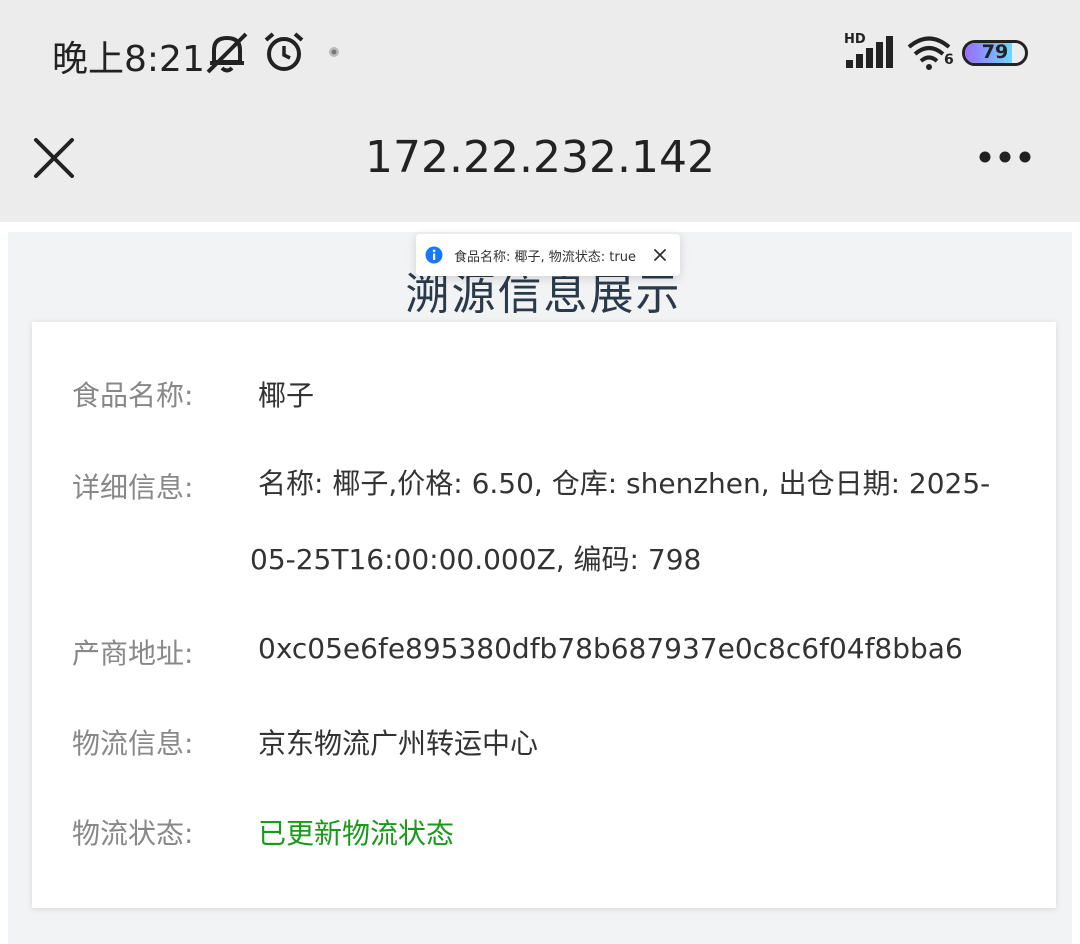 The image size is (1080, 944). Describe the element at coordinates (227, 53) in the screenshot. I see `mute-bell-icon` at that location.